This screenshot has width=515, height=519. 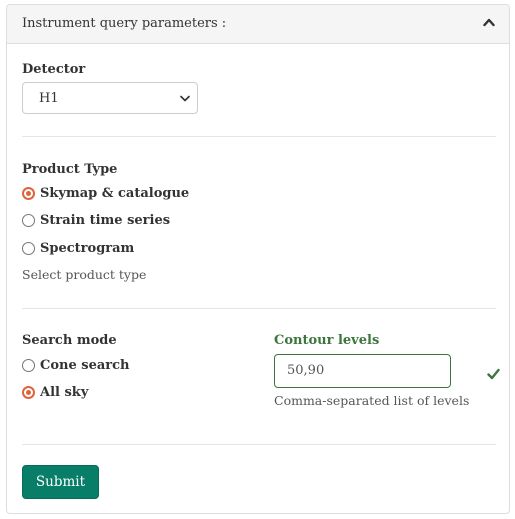 I want to click on detector-label: Detector, so click(x=54, y=69).